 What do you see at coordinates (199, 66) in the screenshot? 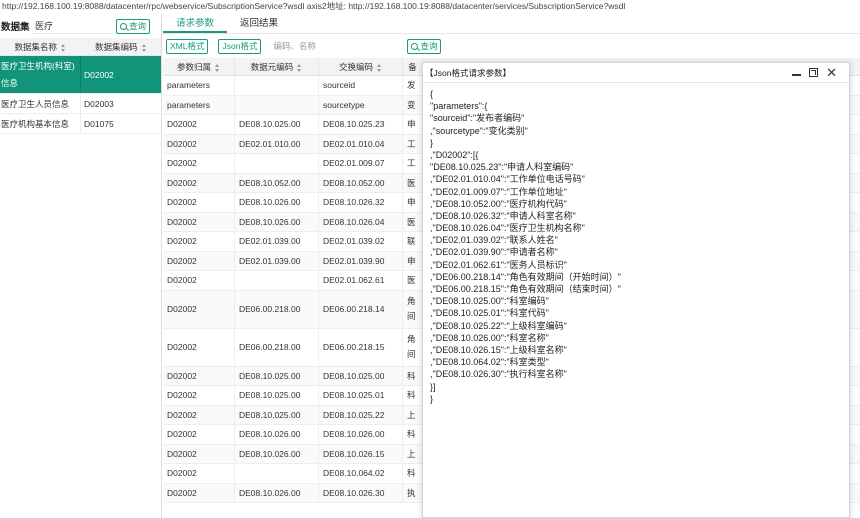
I see `col-param-owner: 参数归属` at bounding box center [199, 66].